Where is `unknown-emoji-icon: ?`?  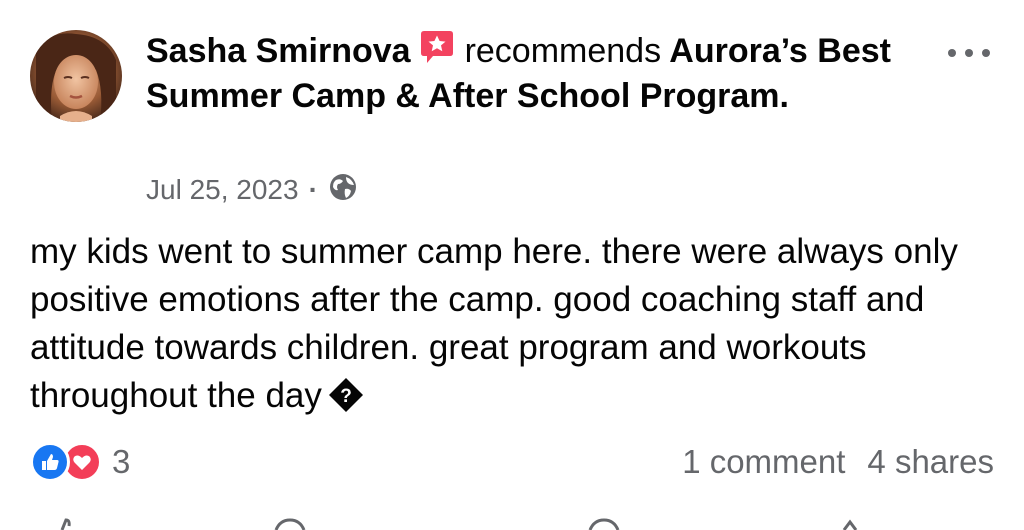 unknown-emoji-icon: ? is located at coordinates (346, 395).